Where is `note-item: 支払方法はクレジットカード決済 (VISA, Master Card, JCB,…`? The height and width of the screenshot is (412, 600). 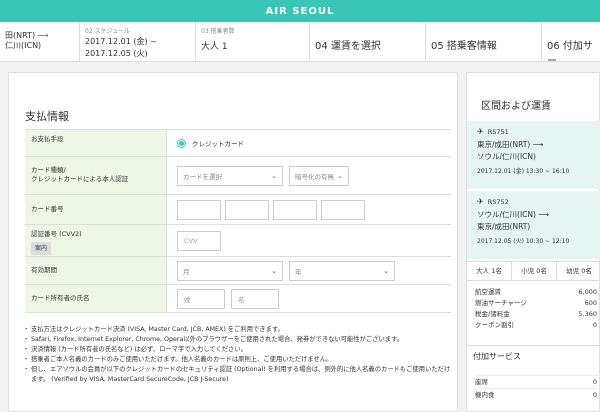
note-item: 支払方法はクレジットカード決済 (VISA, Master Card, JCB,… is located at coordinates (237, 330).